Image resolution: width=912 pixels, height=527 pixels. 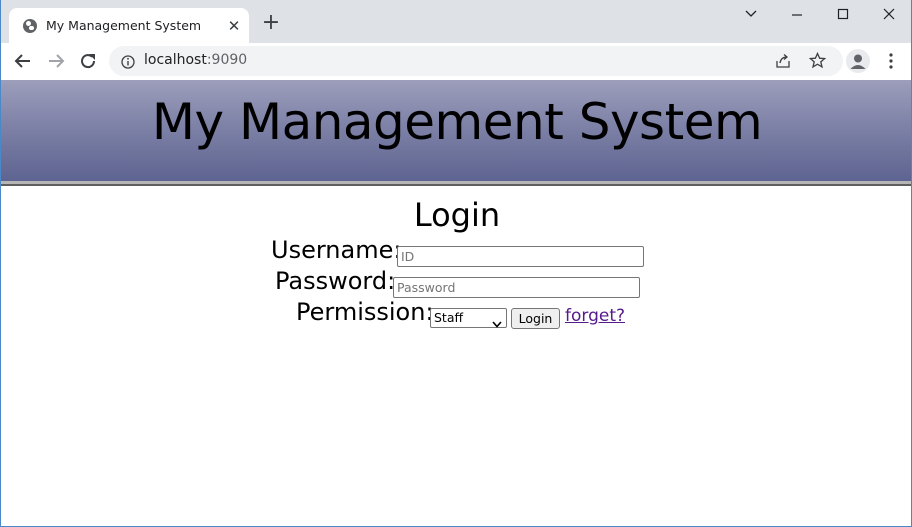 What do you see at coordinates (889, 16) in the screenshot?
I see `close-icon` at bounding box center [889, 16].